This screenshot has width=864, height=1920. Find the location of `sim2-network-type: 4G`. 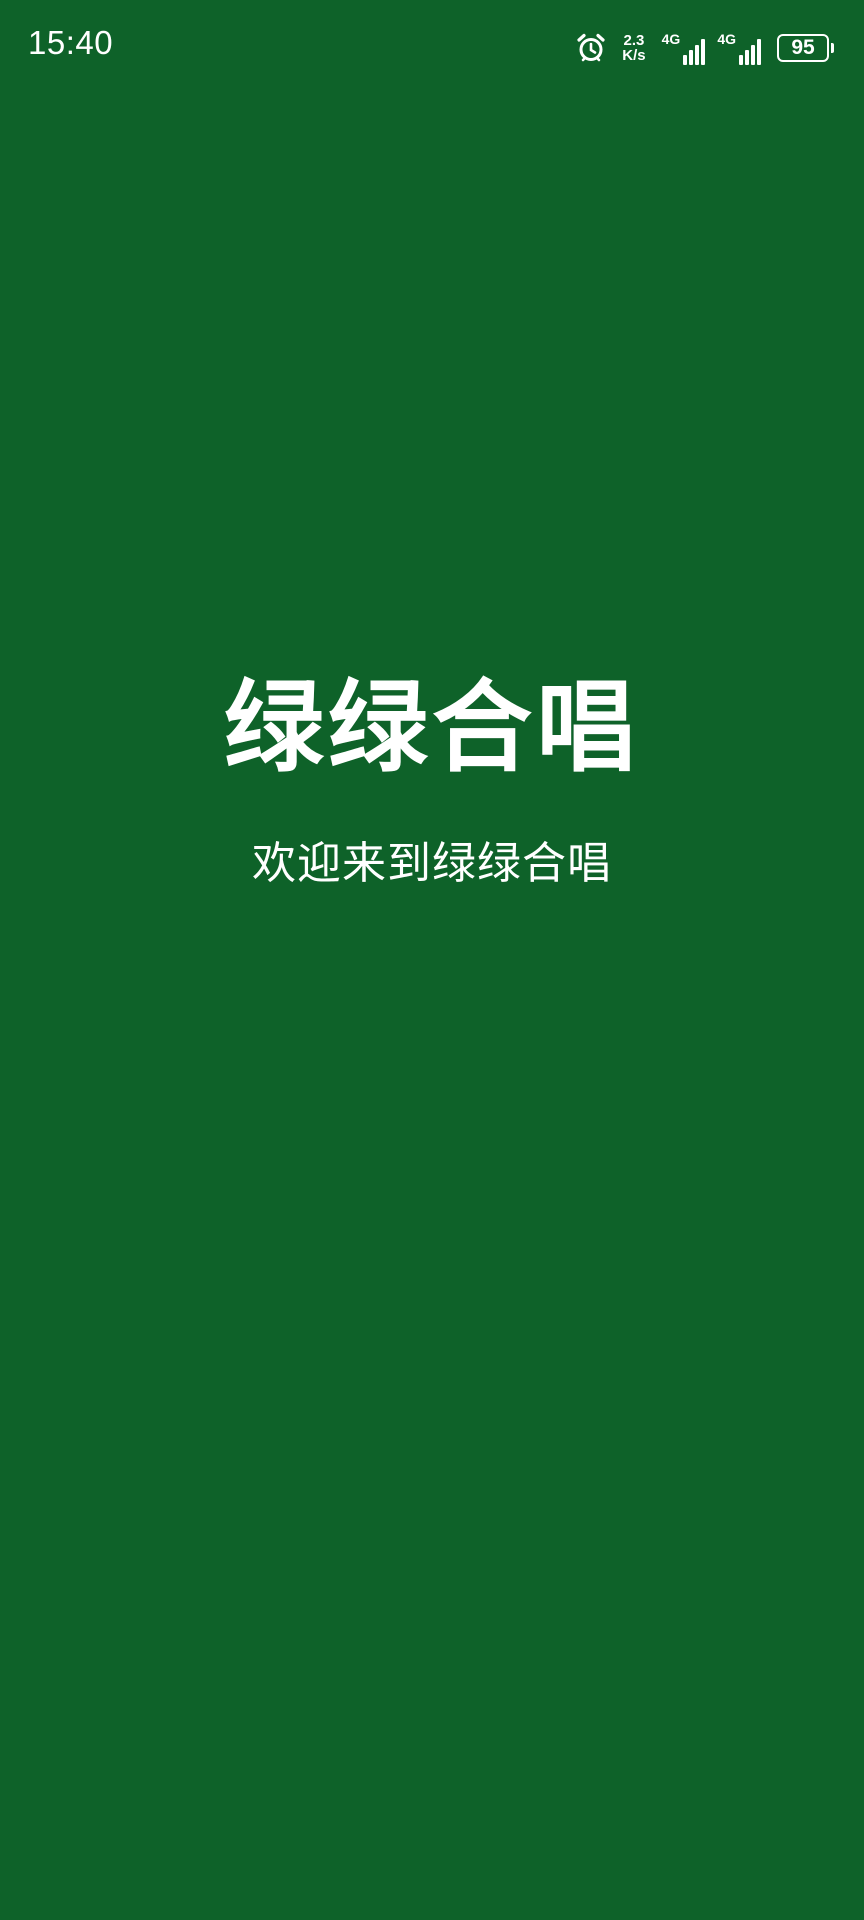

sim2-network-type: 4G is located at coordinates (726, 39).